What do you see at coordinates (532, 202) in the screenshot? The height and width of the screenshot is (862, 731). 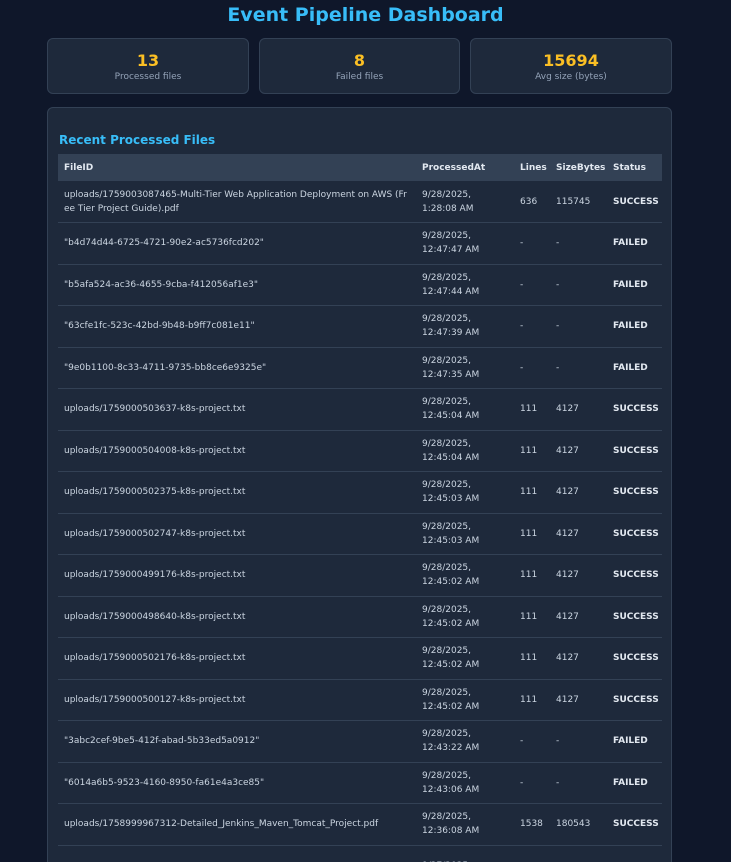 I see `cell-lines: 636` at bounding box center [532, 202].